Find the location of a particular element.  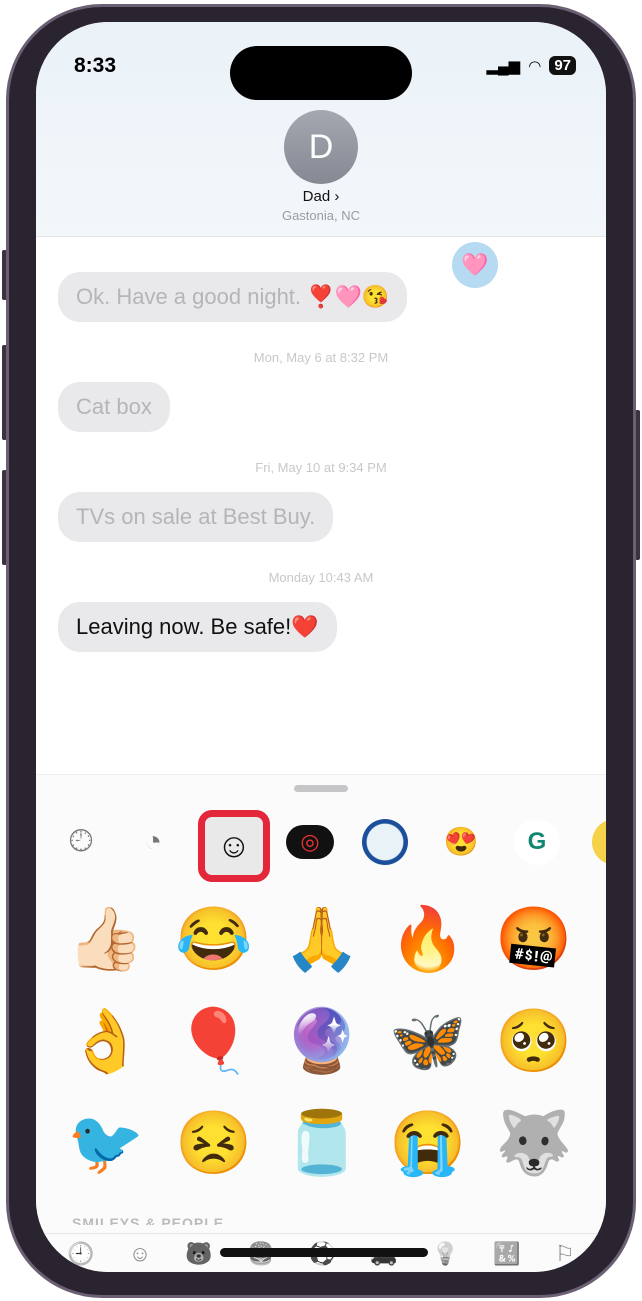

category-tab-icon: ☺ is located at coordinates (140, 1253).